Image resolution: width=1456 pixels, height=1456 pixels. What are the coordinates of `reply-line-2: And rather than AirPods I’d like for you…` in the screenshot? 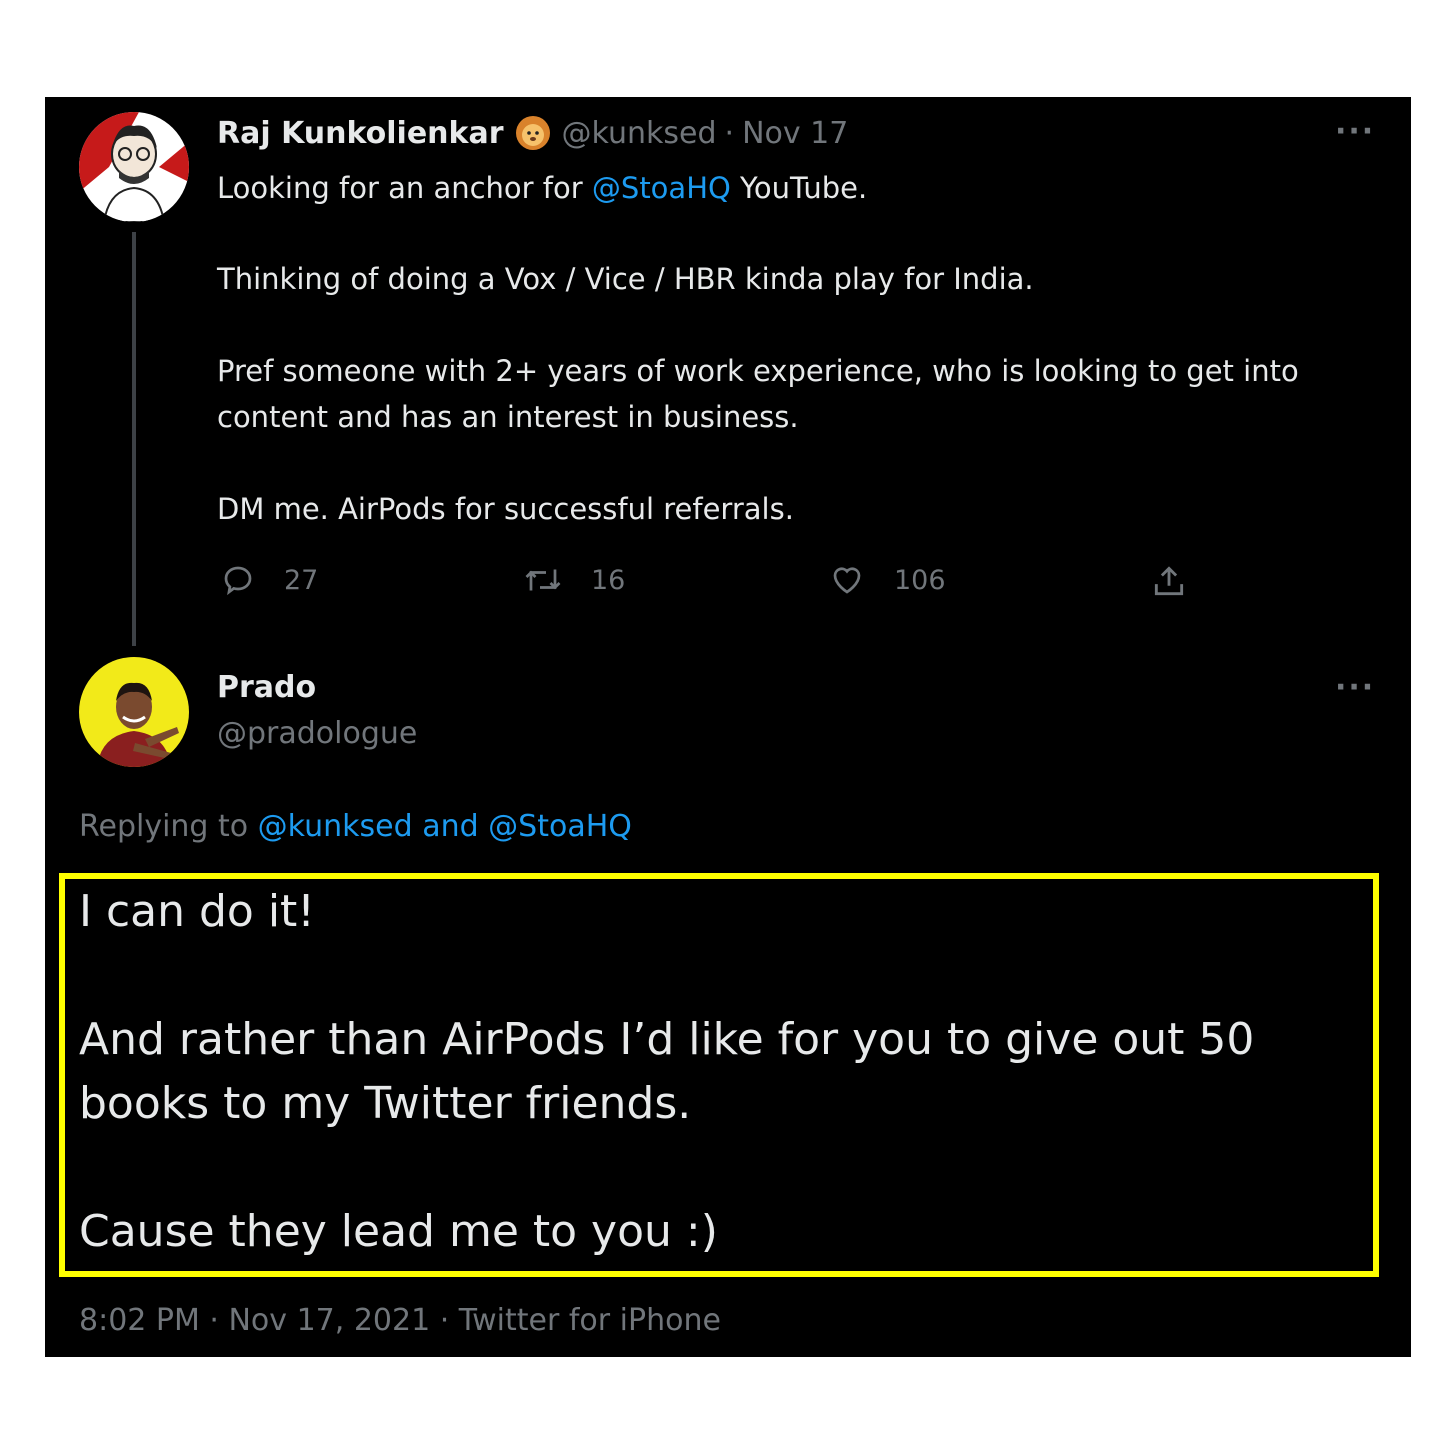 It's located at (667, 1039).